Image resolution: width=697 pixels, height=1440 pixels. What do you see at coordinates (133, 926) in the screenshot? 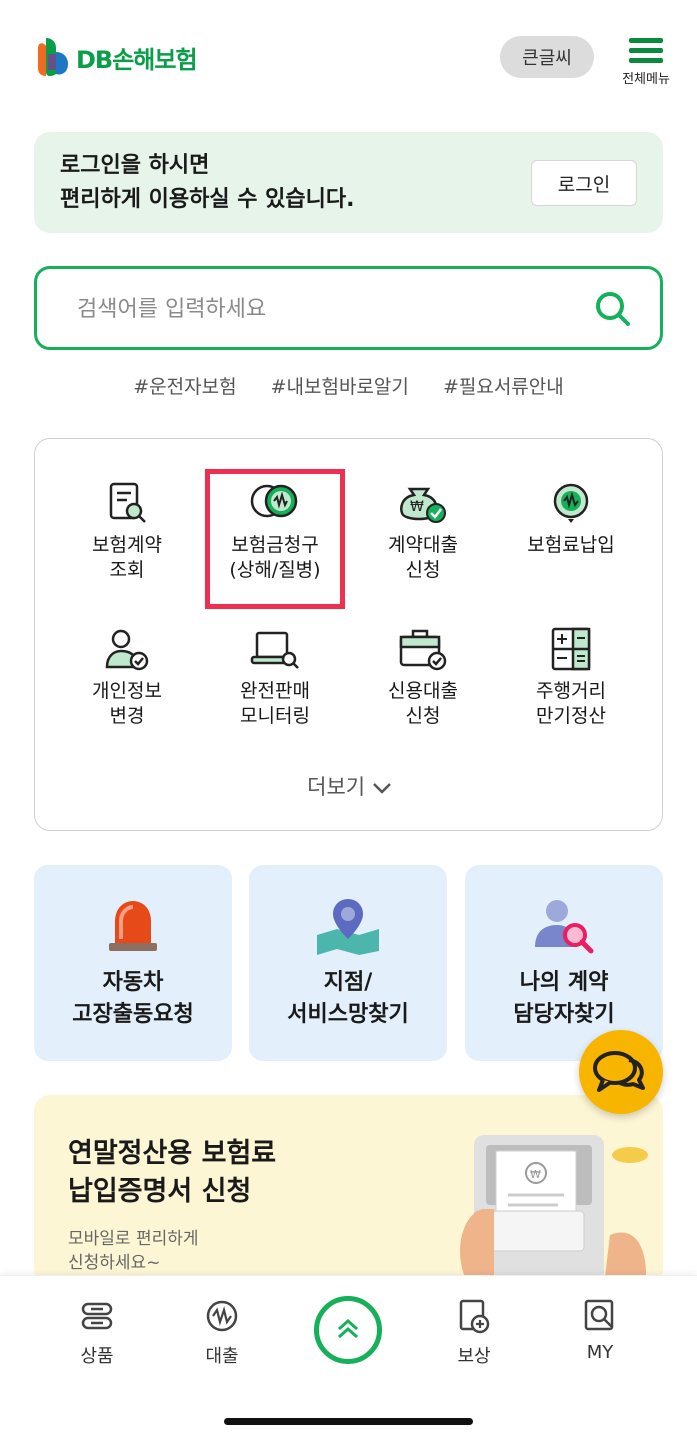
I see `siren-icon` at bounding box center [133, 926].